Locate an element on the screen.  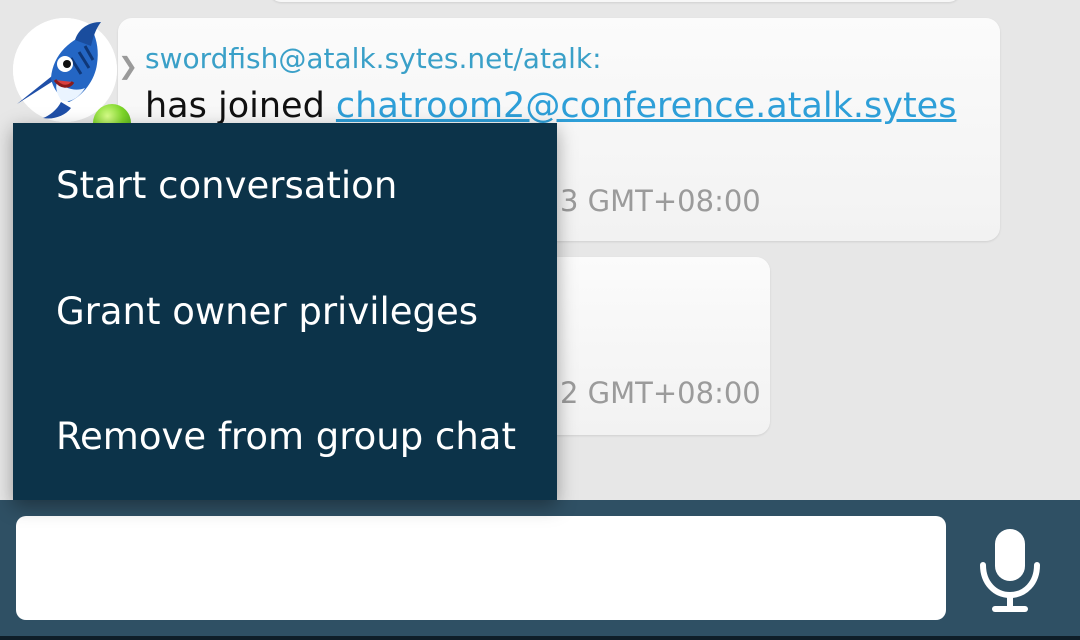
chevron-right-icon: ❯ is located at coordinates (128, 66).